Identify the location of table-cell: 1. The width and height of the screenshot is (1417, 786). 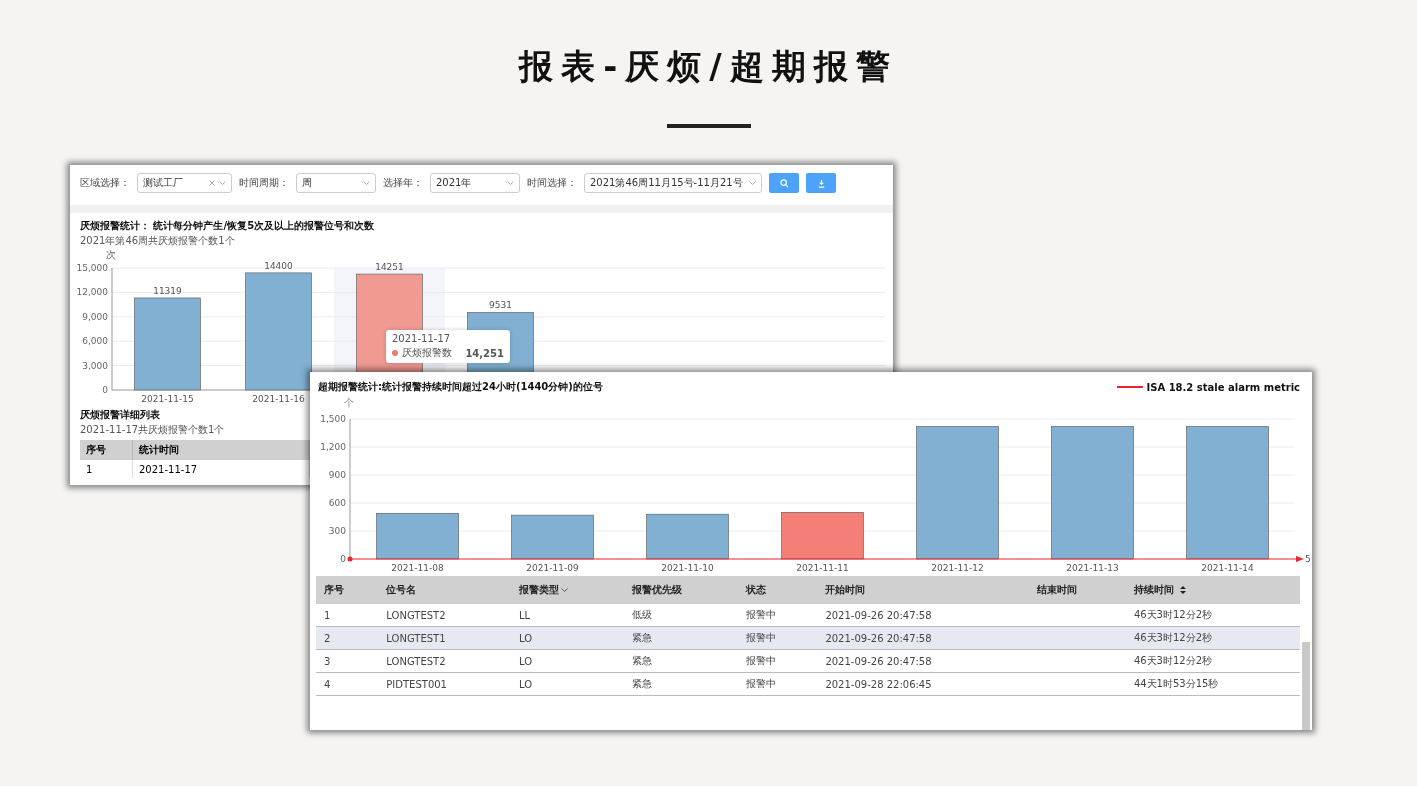
(106, 469).